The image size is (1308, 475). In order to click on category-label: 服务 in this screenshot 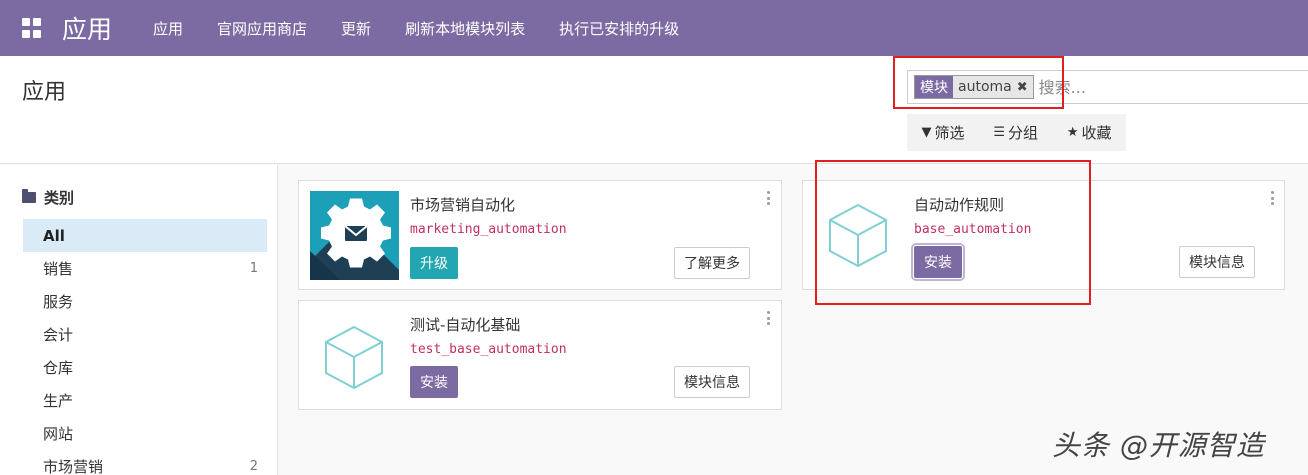, I will do `click(58, 302)`.